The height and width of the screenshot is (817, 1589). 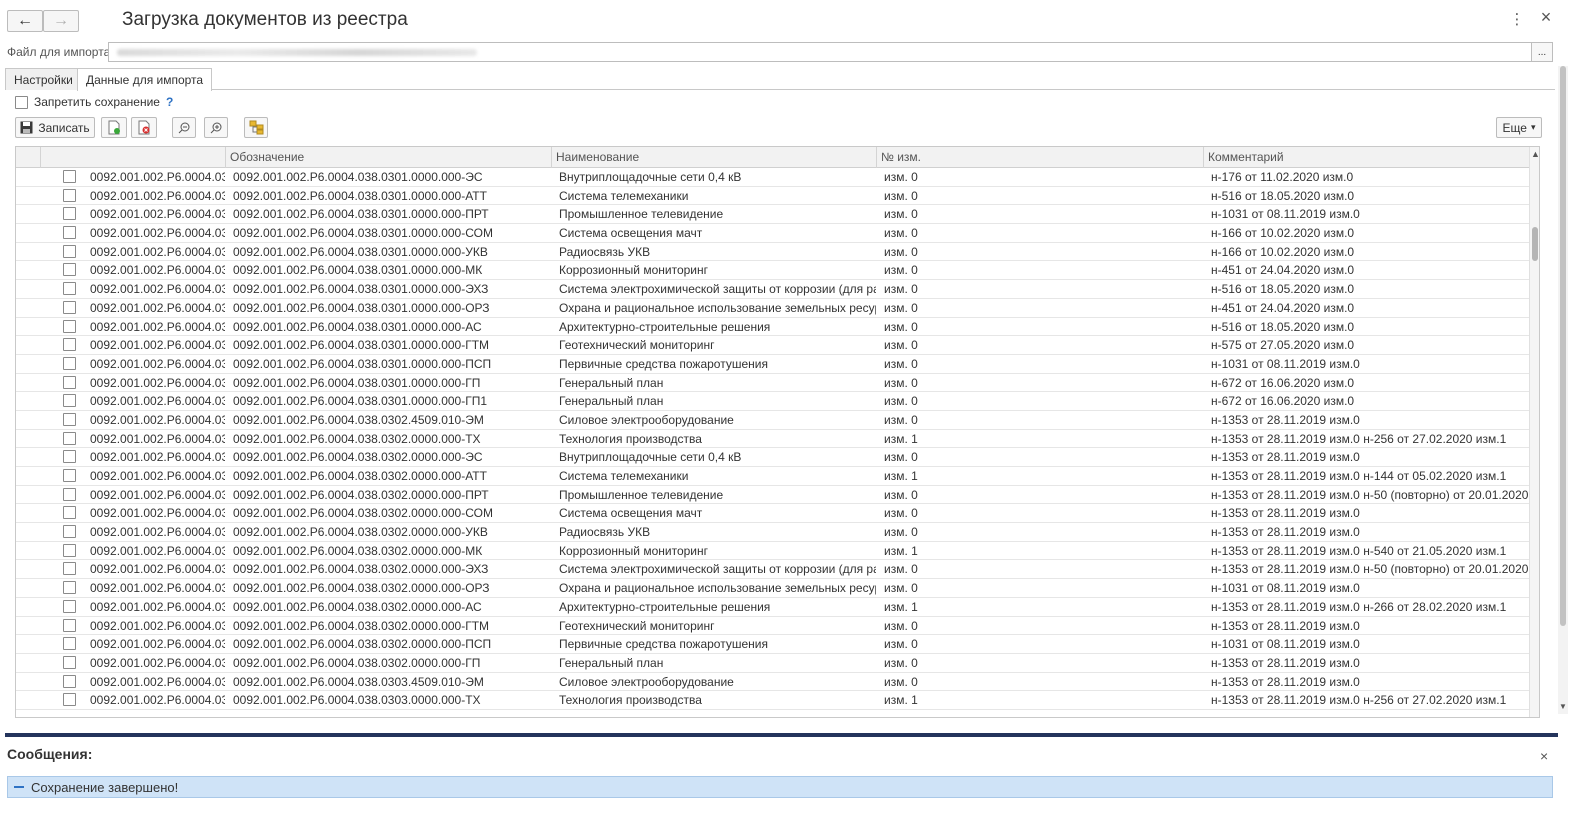 I want to click on cell-name: Технология производства, so click(x=630, y=438).